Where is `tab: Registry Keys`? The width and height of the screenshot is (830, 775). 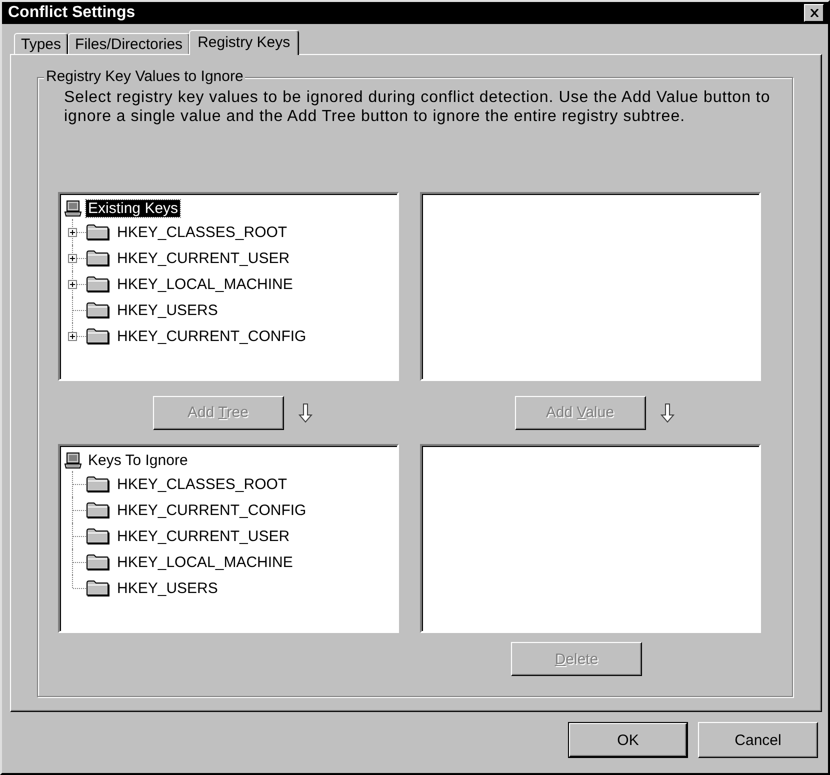
tab: Registry Keys is located at coordinates (244, 42).